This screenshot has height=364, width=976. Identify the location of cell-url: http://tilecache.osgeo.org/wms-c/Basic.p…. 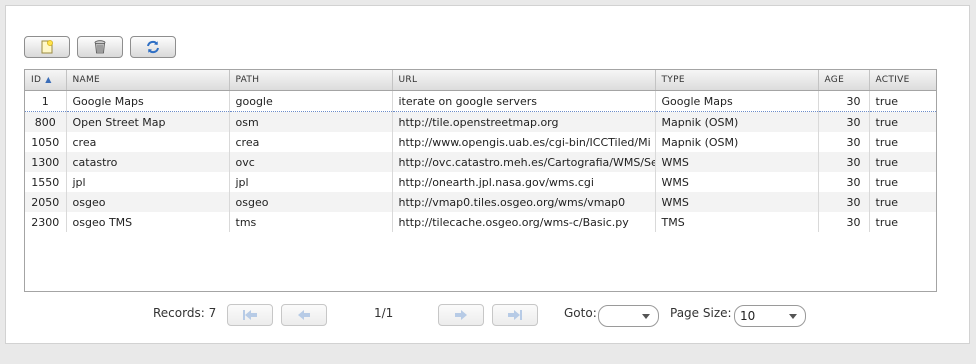
(524, 222).